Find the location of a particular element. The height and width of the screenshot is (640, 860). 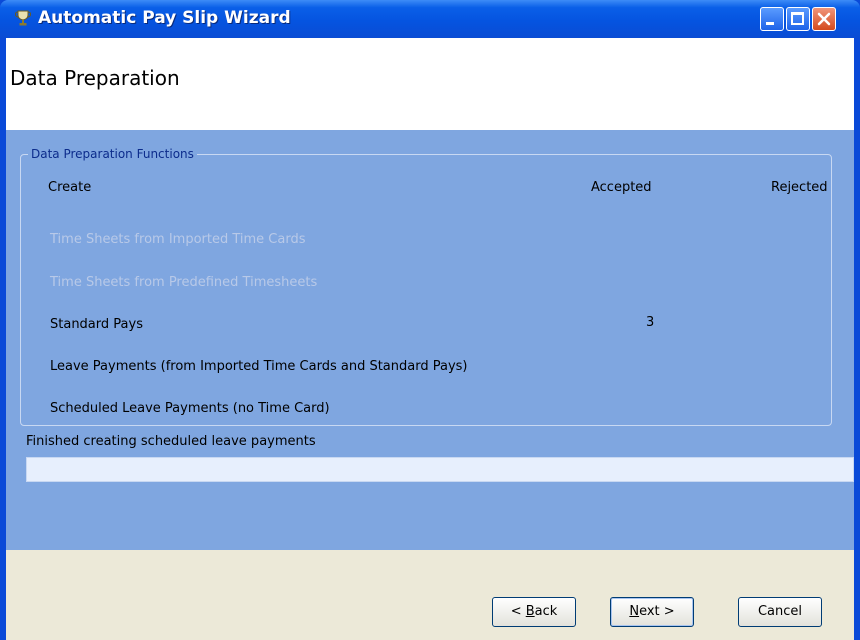

row-timesheets-imported: Time Sheets from Imported Time Cards is located at coordinates (178, 239).